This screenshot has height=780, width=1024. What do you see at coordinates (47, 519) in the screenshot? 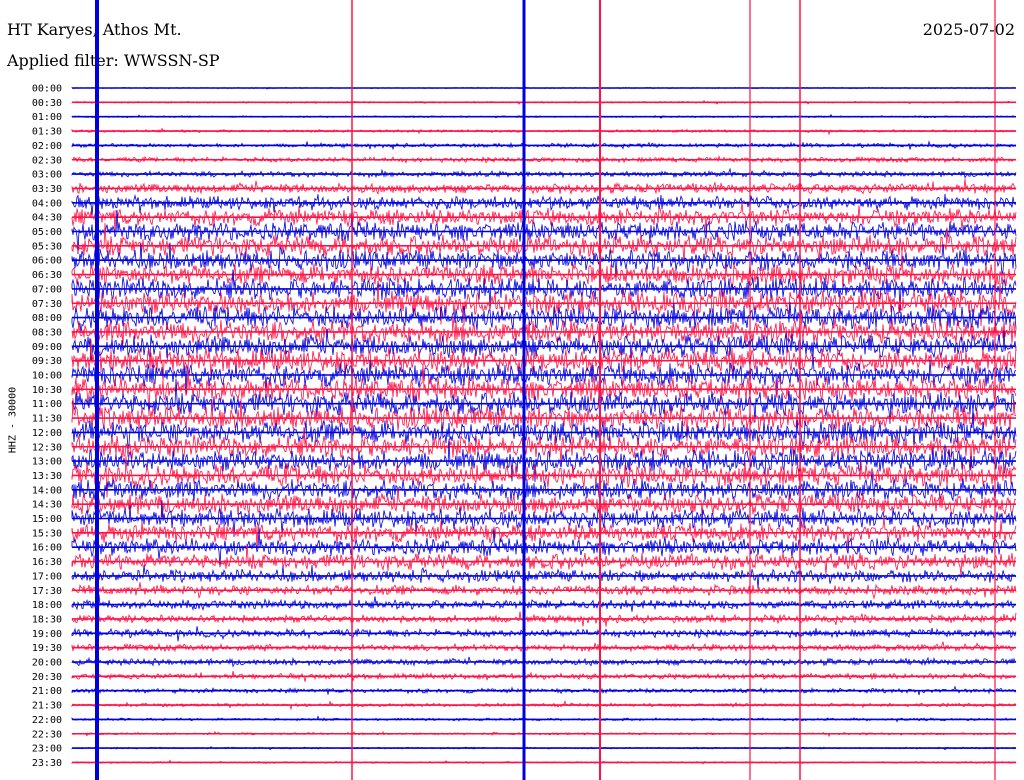
I see `row-time-label: 15:00` at bounding box center [47, 519].